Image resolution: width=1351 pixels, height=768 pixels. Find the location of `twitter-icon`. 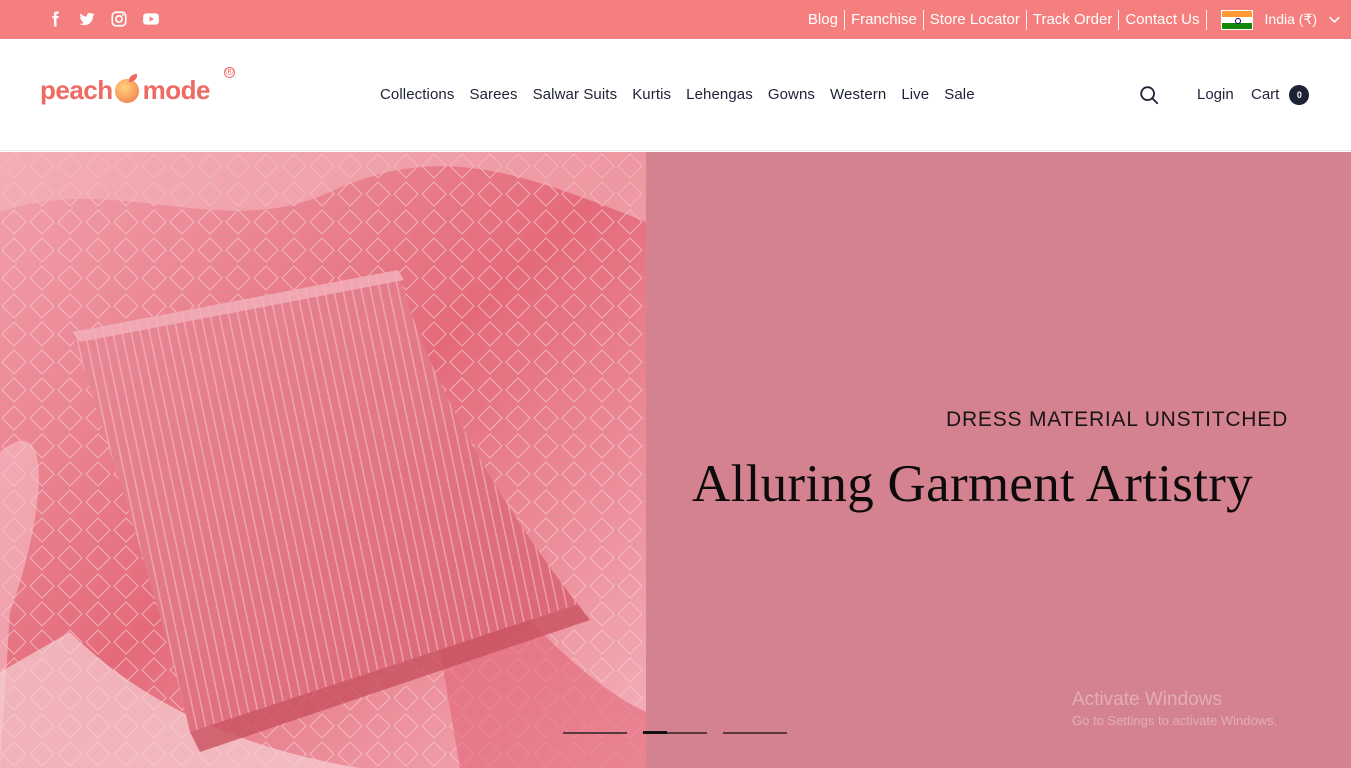

twitter-icon is located at coordinates (87, 19).